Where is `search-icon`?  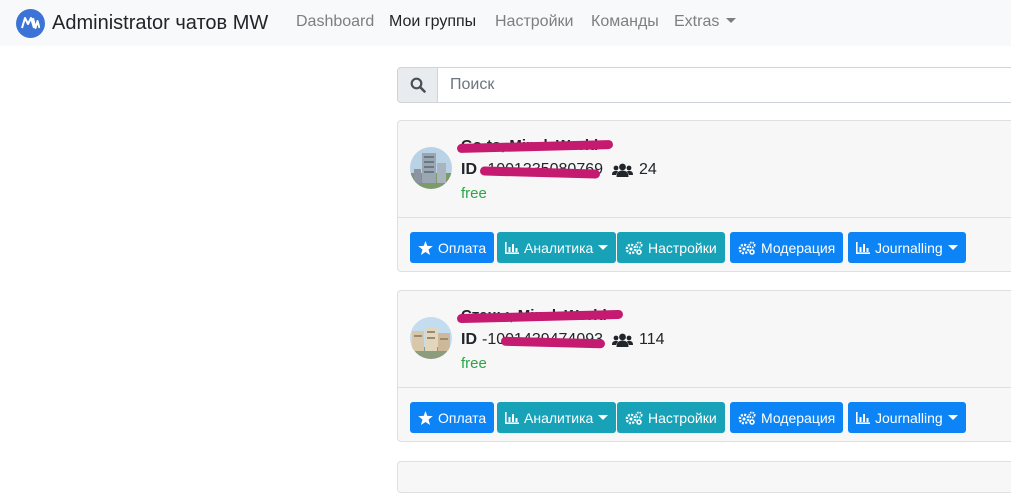
search-icon is located at coordinates (418, 85).